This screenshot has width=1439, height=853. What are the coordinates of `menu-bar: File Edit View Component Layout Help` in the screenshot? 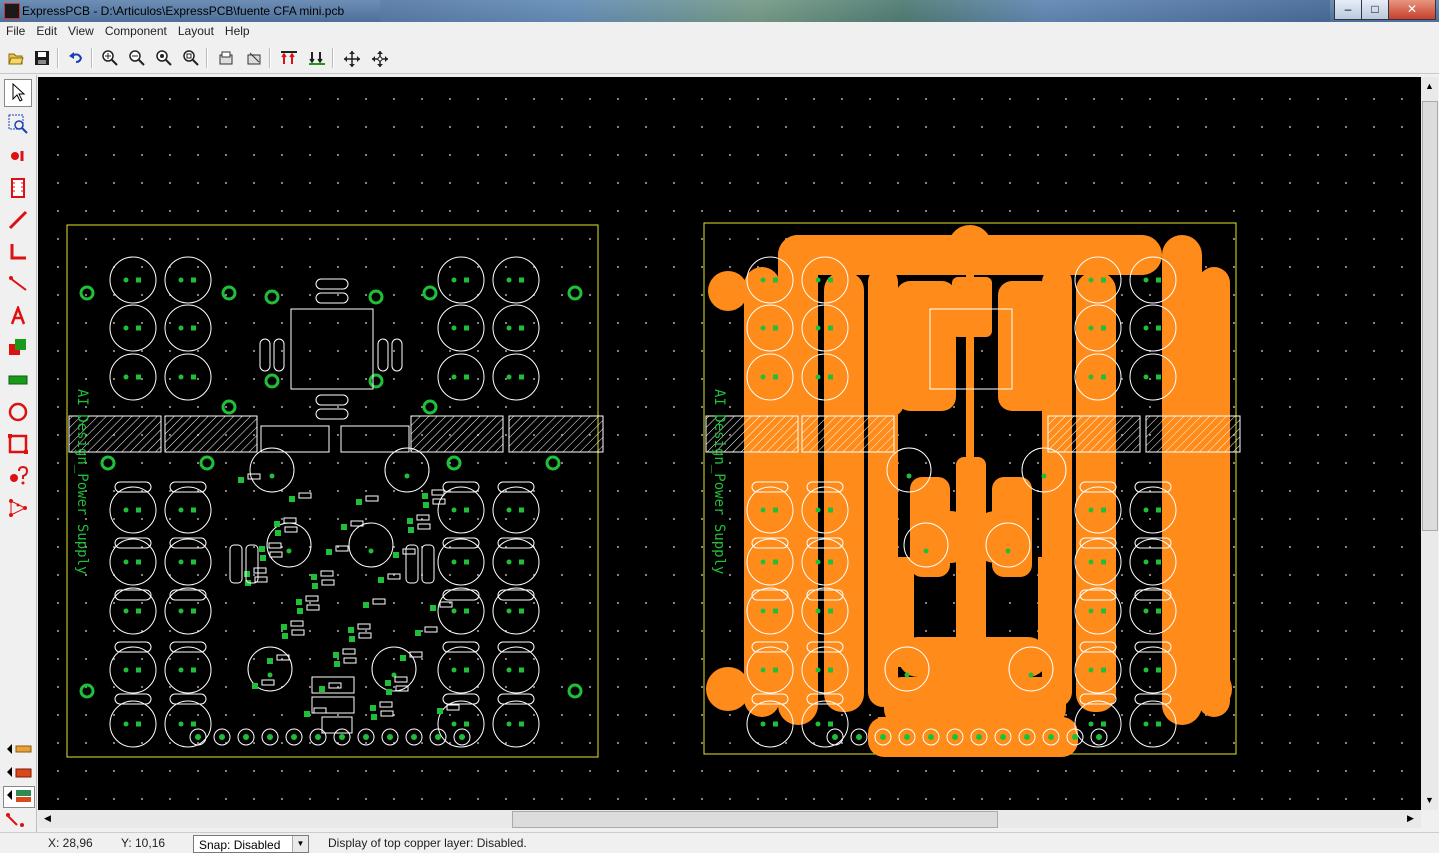 It's located at (719, 31).